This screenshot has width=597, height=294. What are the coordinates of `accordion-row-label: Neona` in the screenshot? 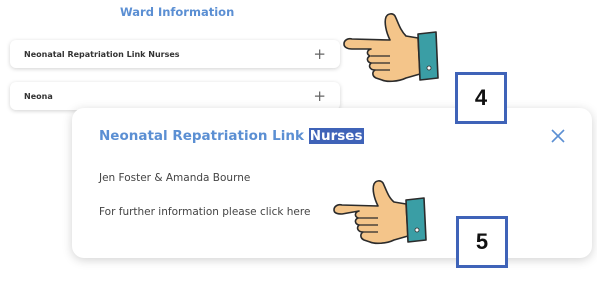 It's located at (38, 96).